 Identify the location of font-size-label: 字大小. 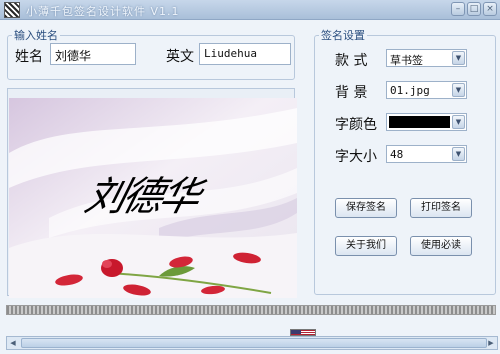
(356, 157).